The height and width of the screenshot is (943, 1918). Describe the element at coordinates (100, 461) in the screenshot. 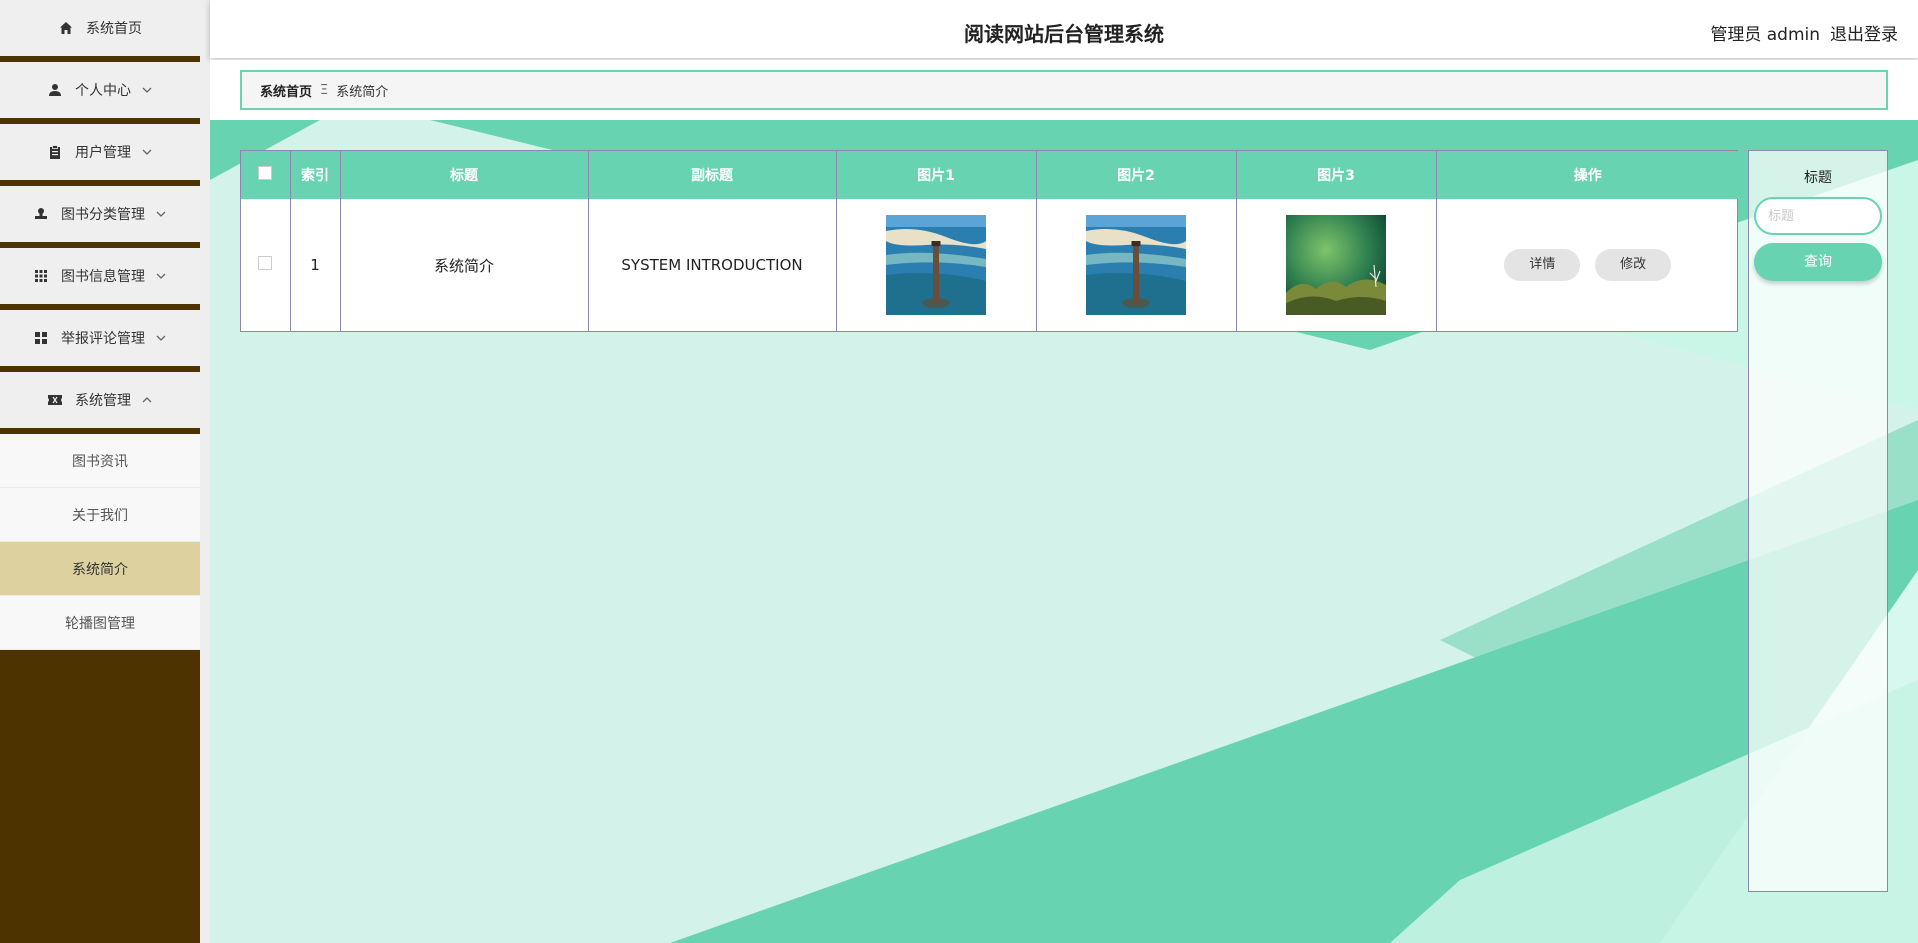

I see `submenu-item-book-news: 图书资讯` at that location.